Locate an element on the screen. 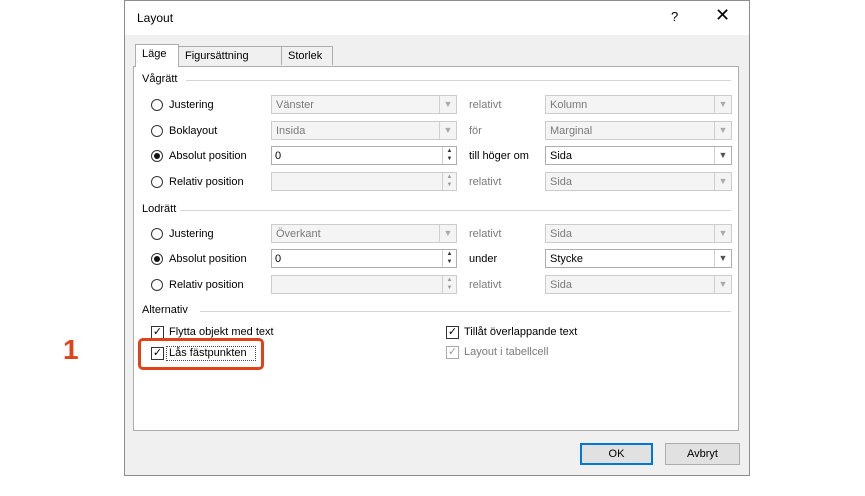  select-value: Stycke is located at coordinates (567, 259).